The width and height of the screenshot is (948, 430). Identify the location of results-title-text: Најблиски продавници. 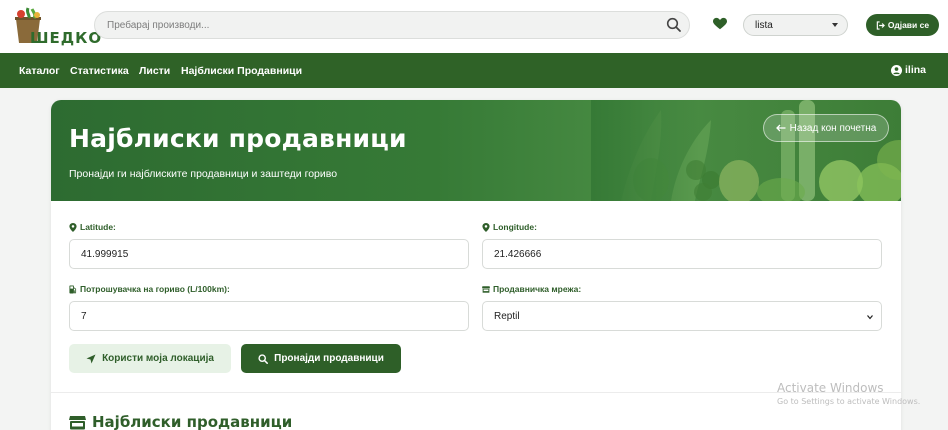
(192, 421).